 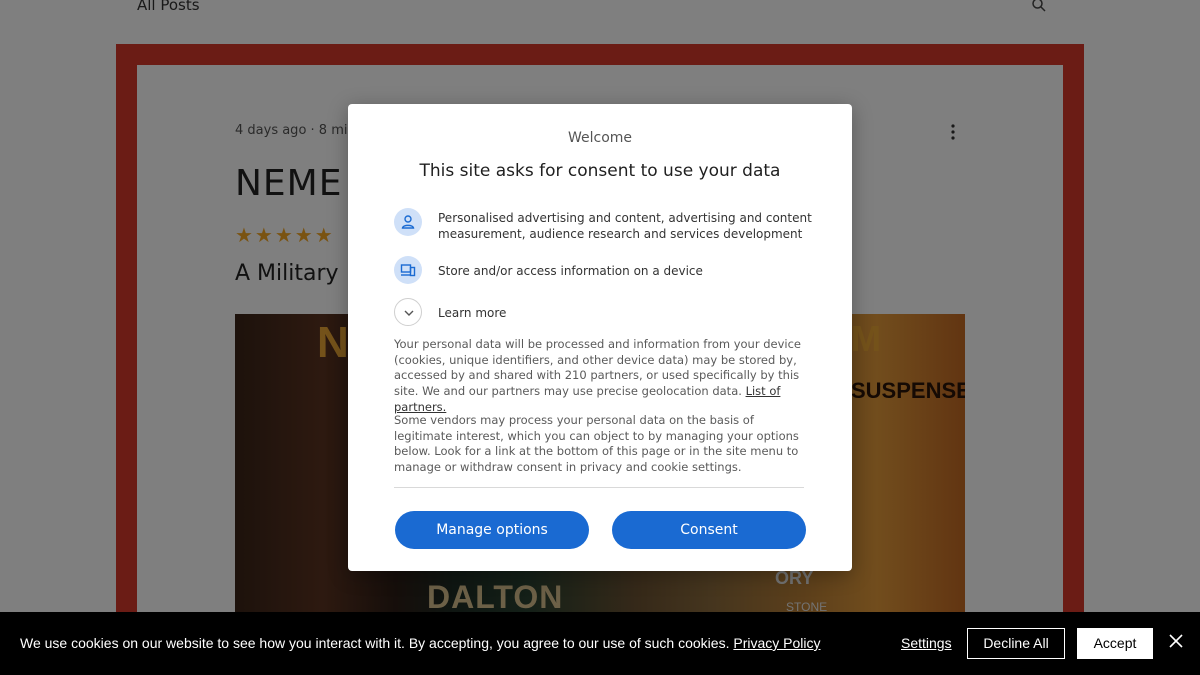 What do you see at coordinates (628, 313) in the screenshot?
I see `learn-more-label: Learn more` at bounding box center [628, 313].